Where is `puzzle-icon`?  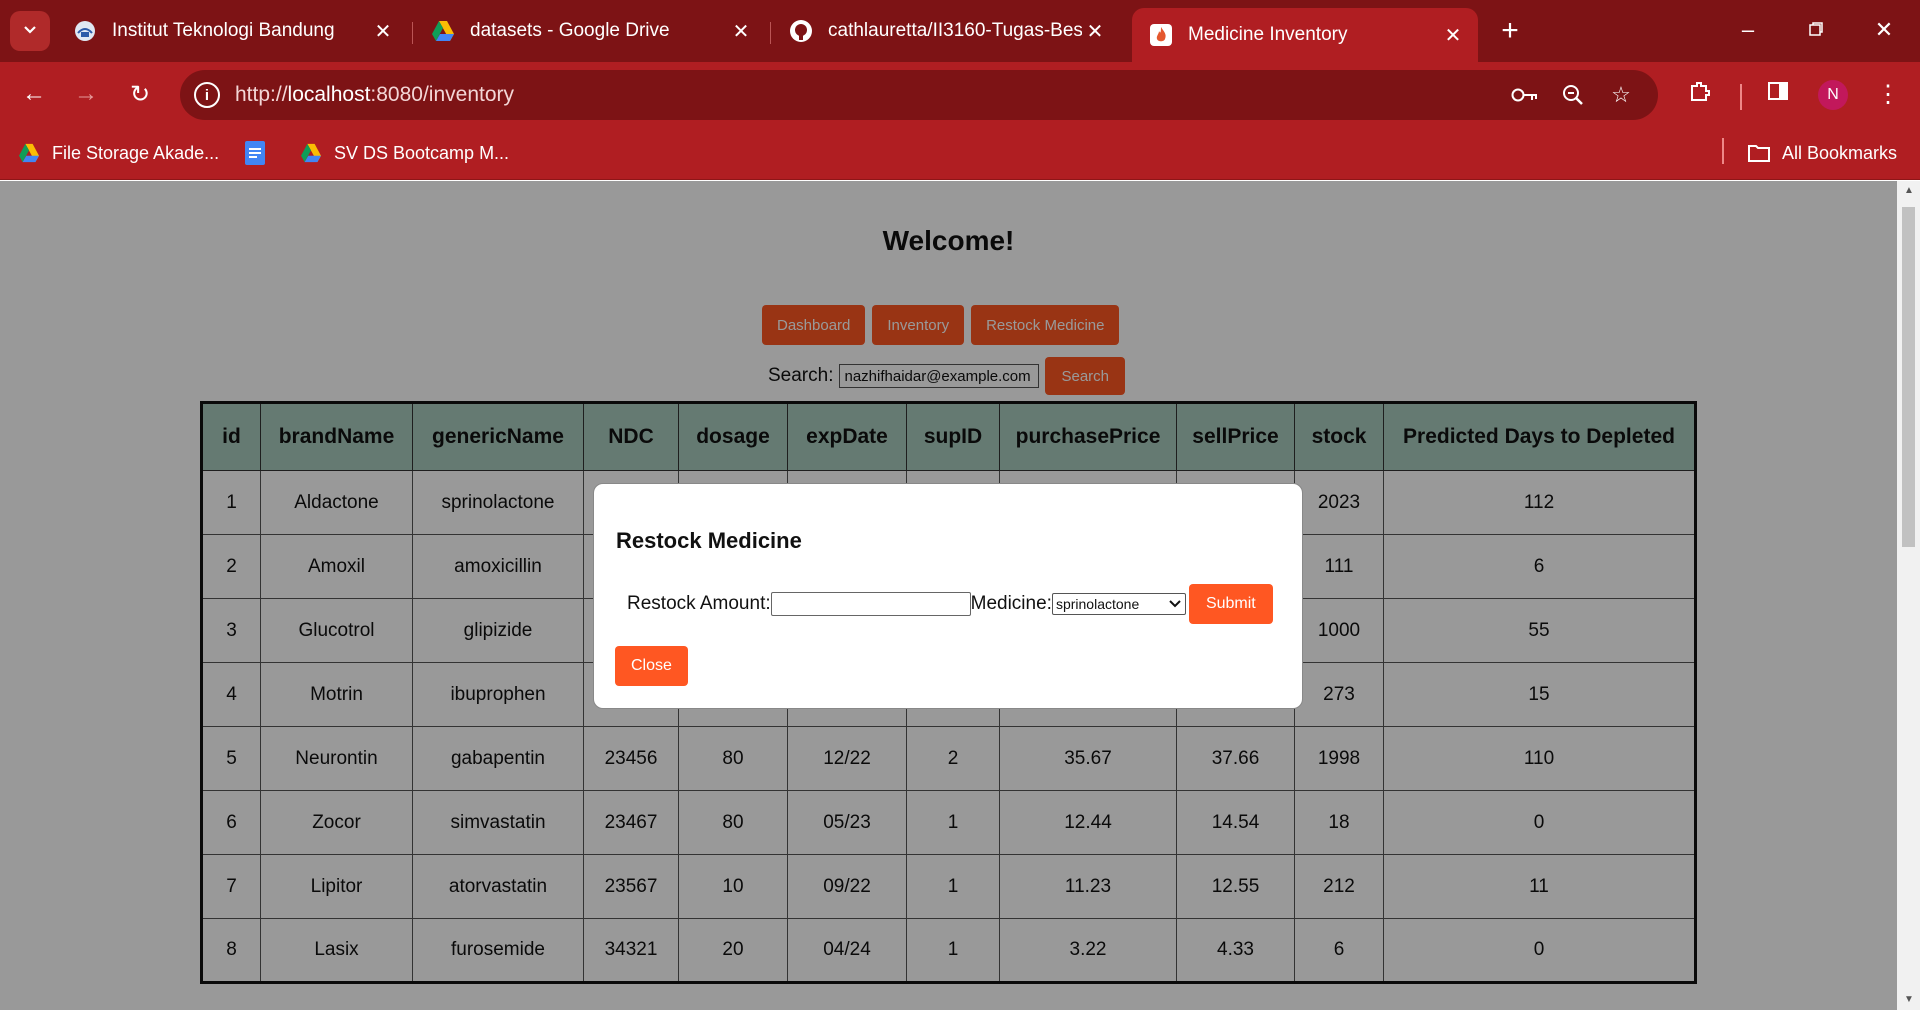 puzzle-icon is located at coordinates (1700, 94).